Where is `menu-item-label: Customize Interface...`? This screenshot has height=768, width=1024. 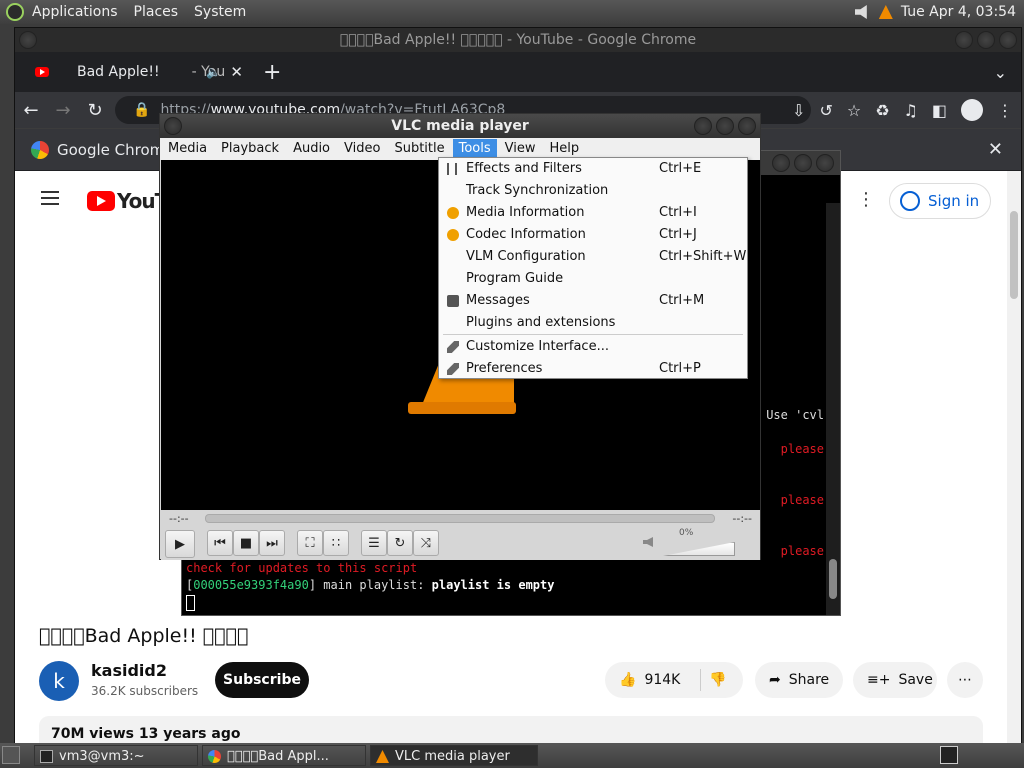
menu-item-label: Customize Interface... is located at coordinates (537, 346).